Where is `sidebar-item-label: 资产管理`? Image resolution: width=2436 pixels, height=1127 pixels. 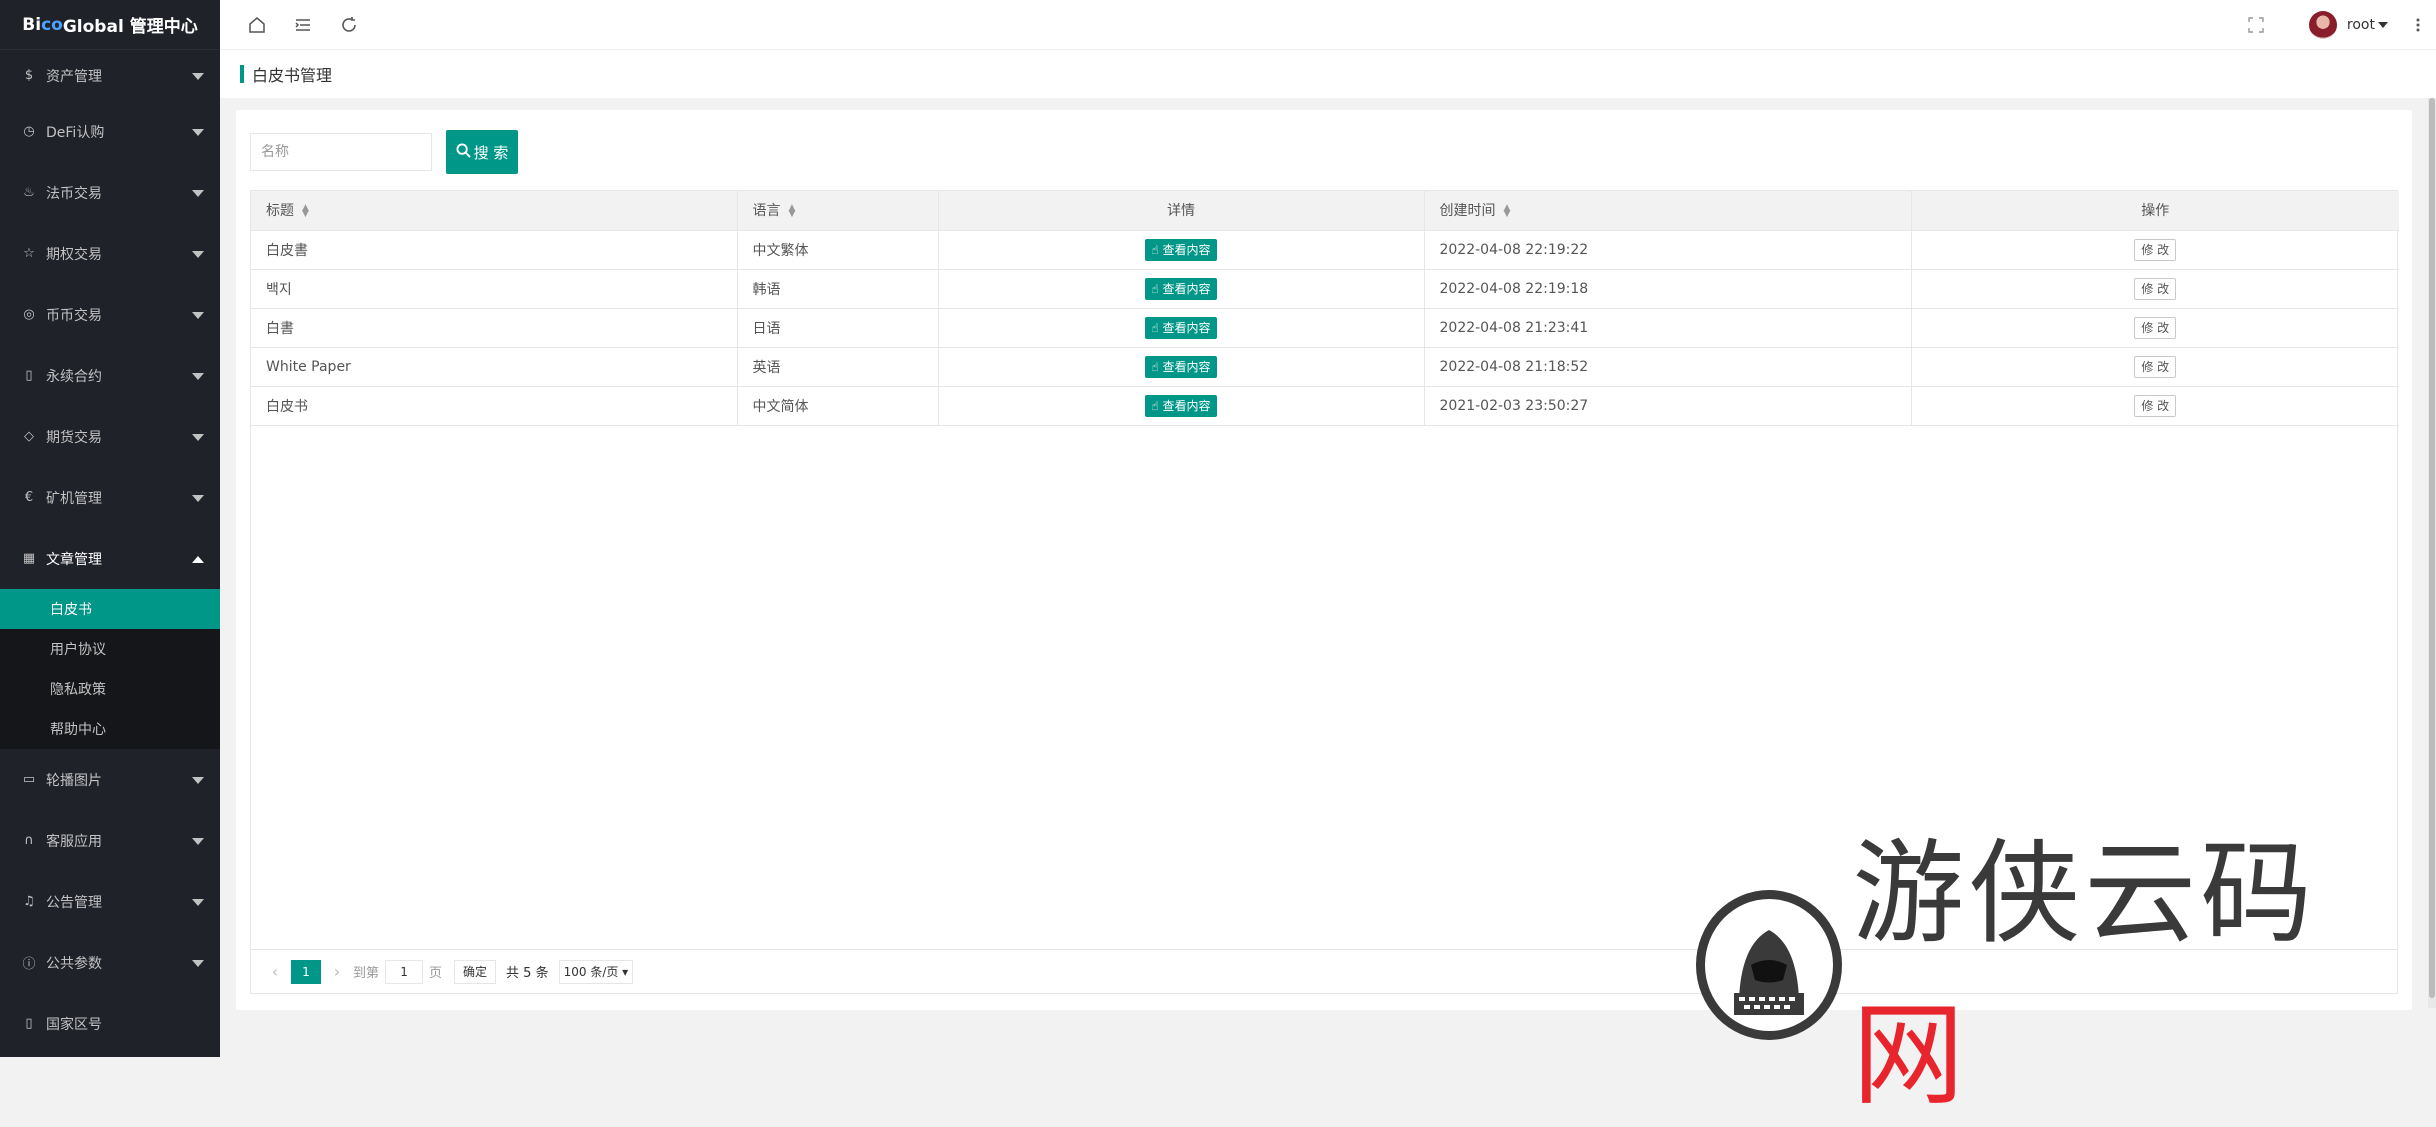
sidebar-item-label: 资产管理 is located at coordinates (74, 76).